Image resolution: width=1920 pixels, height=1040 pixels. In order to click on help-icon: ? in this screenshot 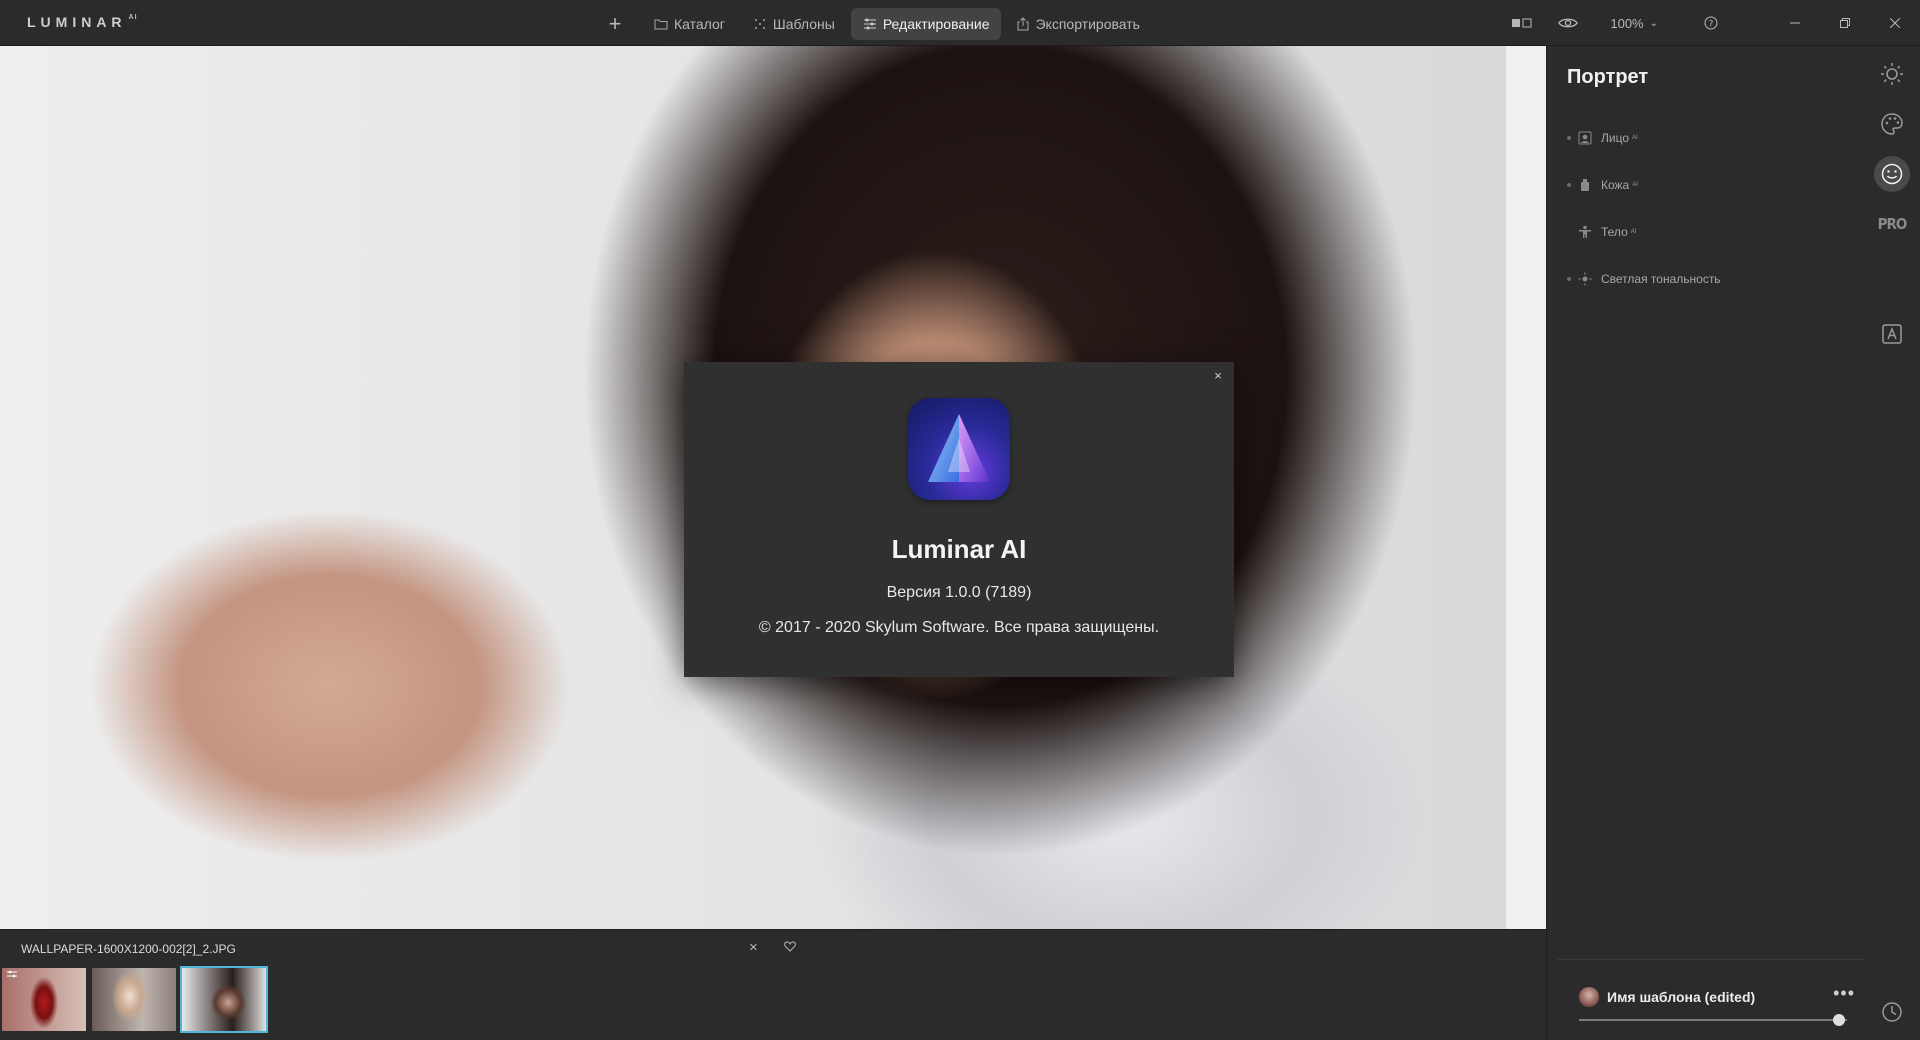, I will do `click(1711, 23)`.